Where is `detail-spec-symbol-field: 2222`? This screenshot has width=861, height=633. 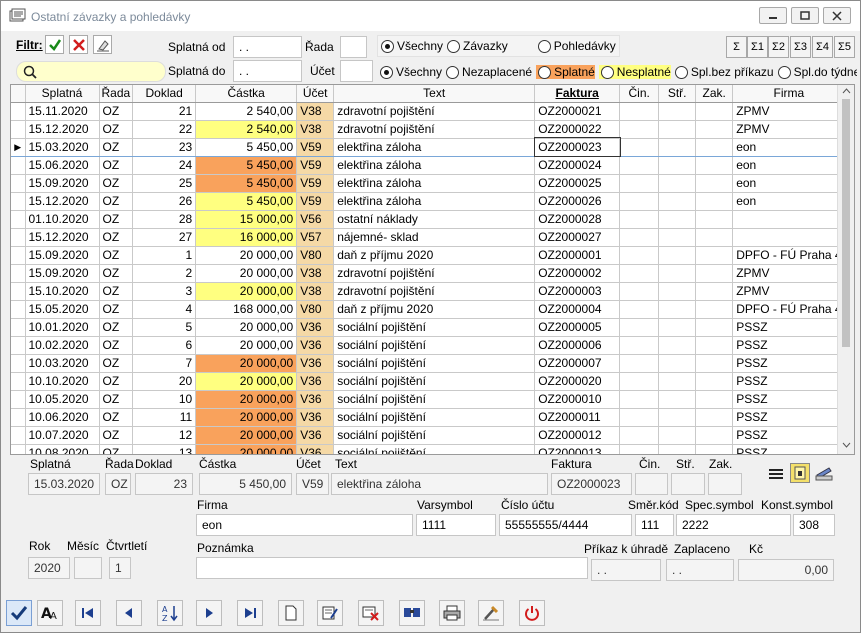 detail-spec-symbol-field: 2222 is located at coordinates (733, 525).